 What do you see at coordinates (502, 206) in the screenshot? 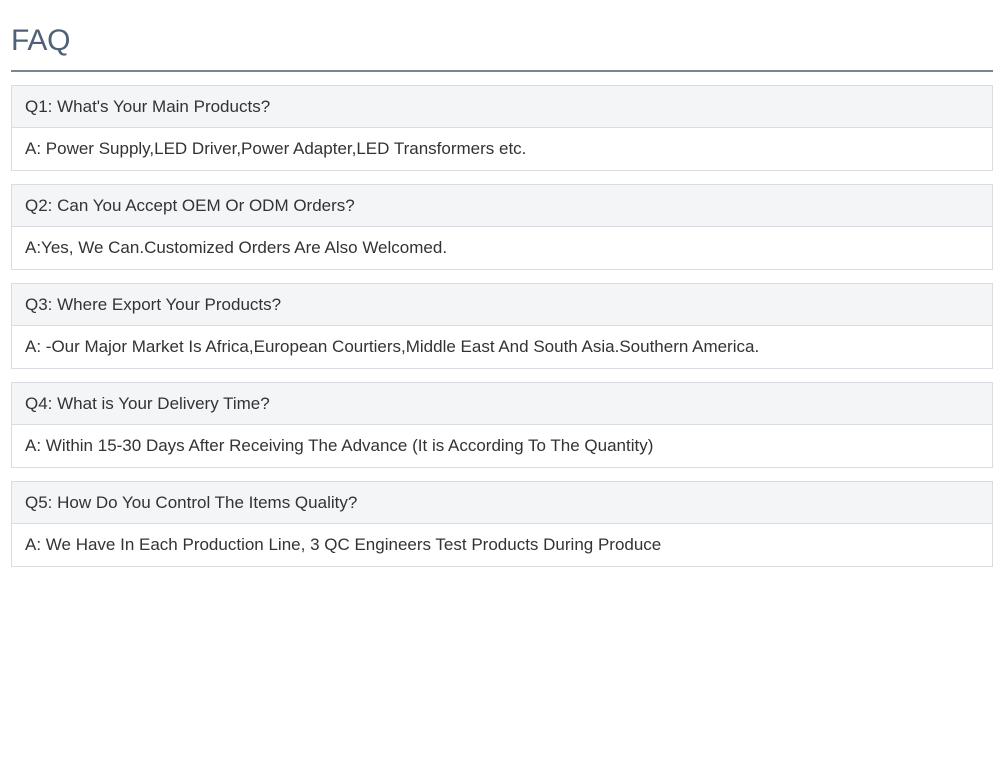
I see `faq-question: Q2: Can You Accept OEM Or ODM Orders?` at bounding box center [502, 206].